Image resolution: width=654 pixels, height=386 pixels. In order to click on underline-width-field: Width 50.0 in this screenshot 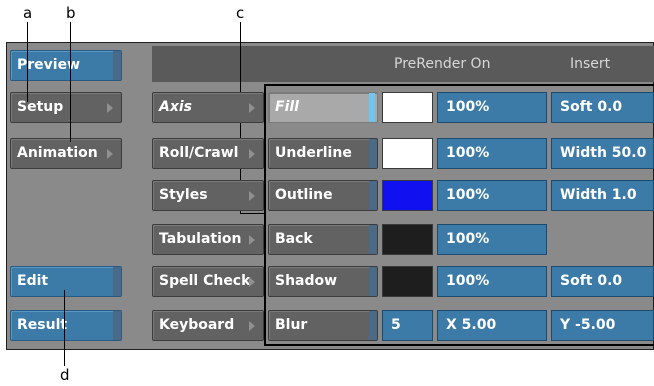, I will do `click(602, 153)`.